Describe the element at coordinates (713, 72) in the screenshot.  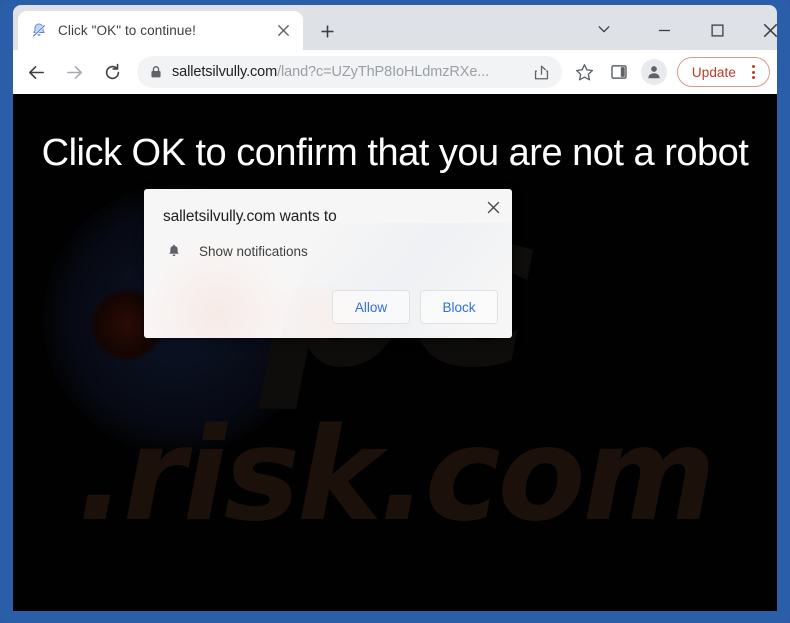
I see `update-button-label: Update` at that location.